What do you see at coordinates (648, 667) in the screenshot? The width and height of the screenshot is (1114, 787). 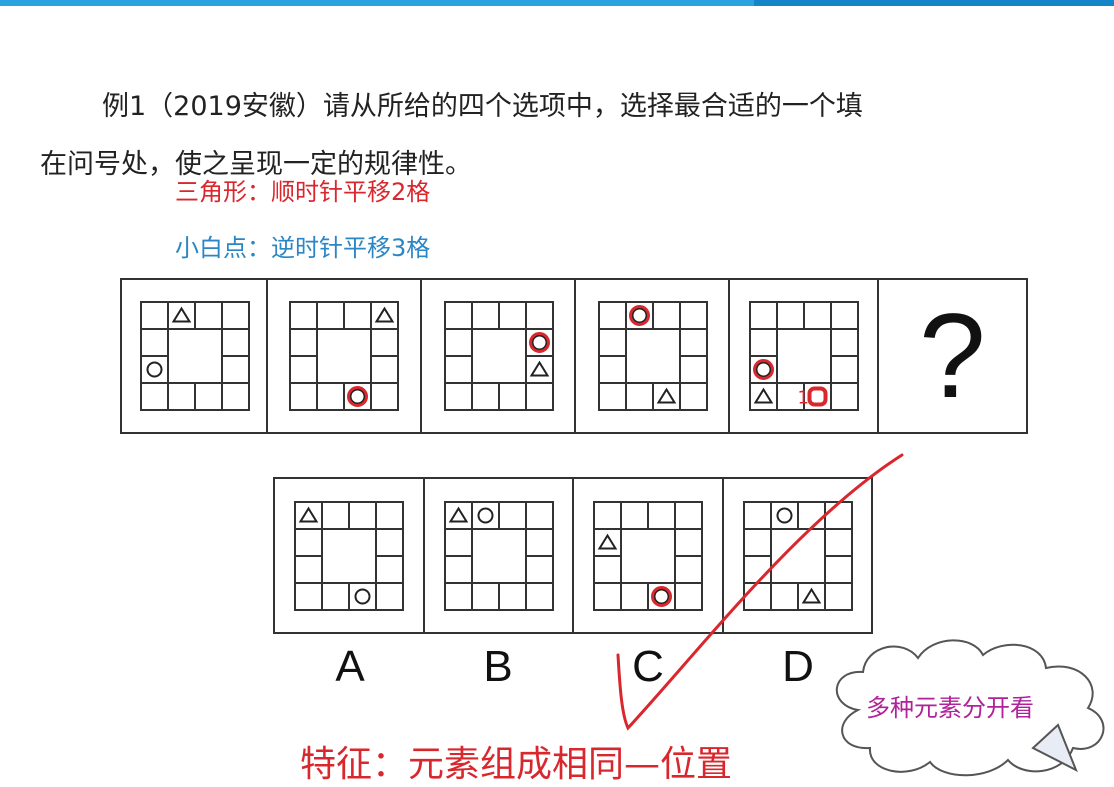 I see `option-label-c: C` at bounding box center [648, 667].